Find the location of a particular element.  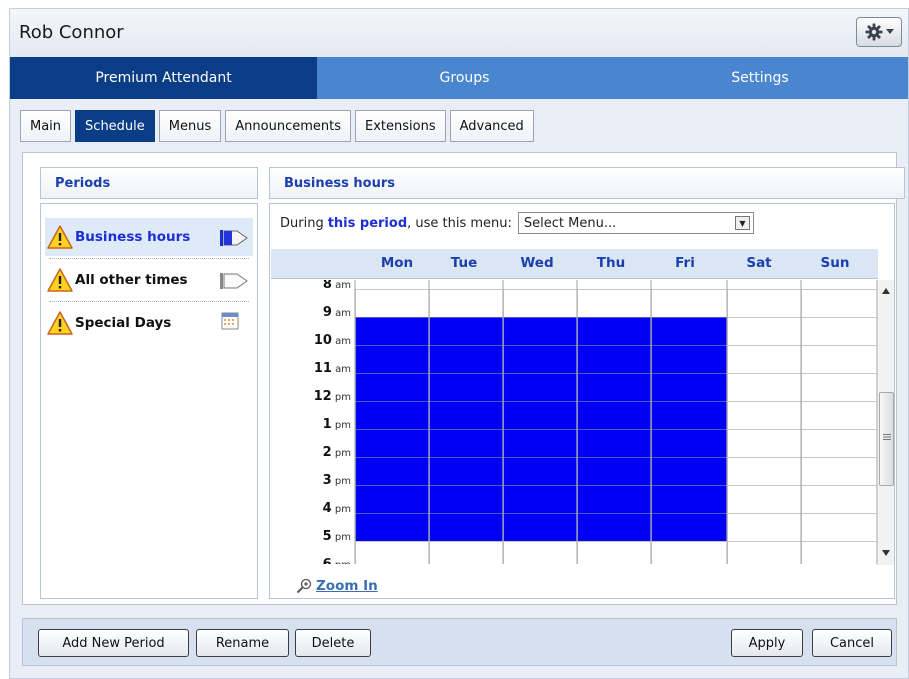

schedule-cell-mon-9am is located at coordinates (392, 331).